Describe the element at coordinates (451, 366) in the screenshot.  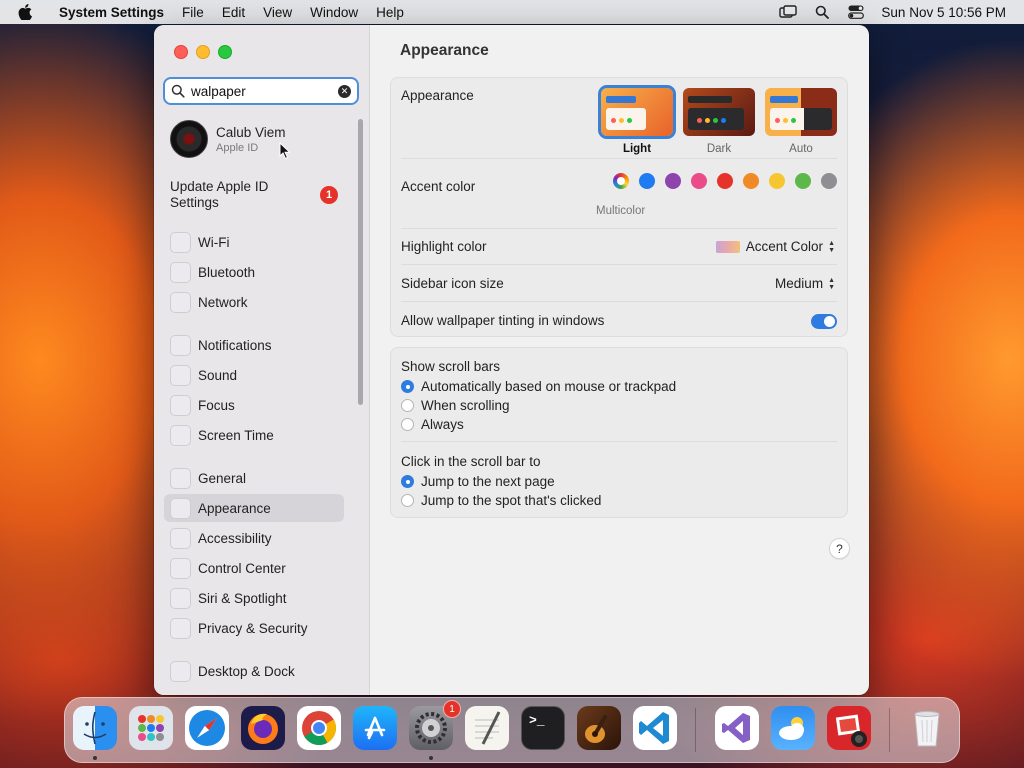
I see `show-scroll-bars-label: Show scroll bars` at that location.